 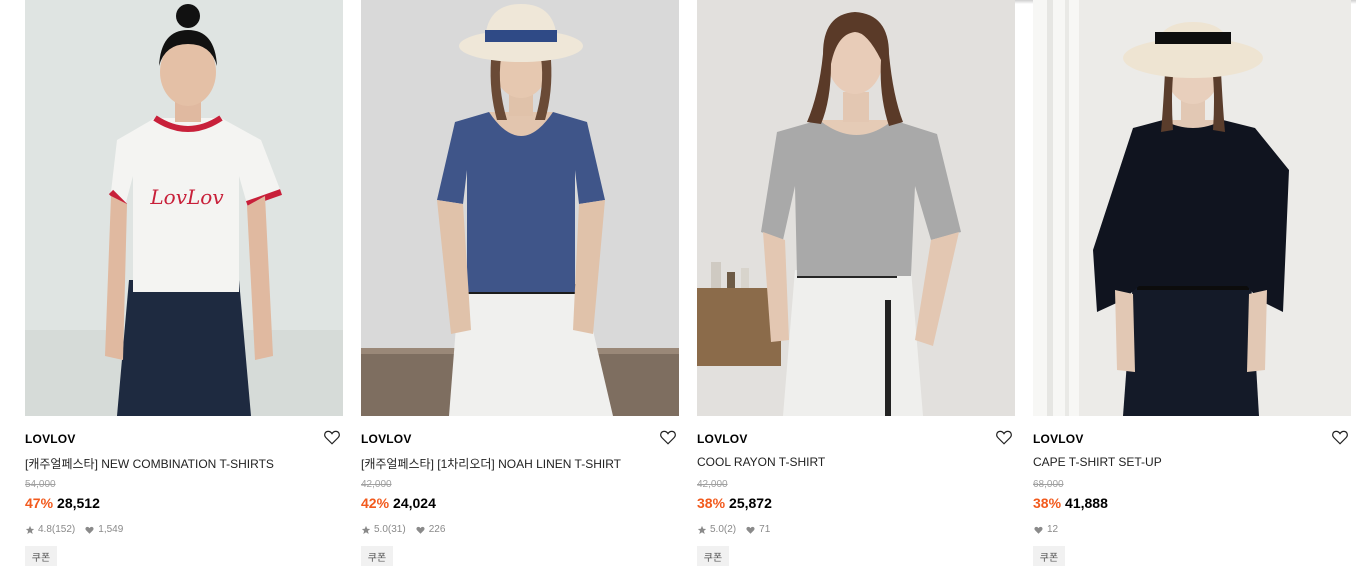 I want to click on product-meta: 4.8 (152) 1,549, so click(x=74, y=529).